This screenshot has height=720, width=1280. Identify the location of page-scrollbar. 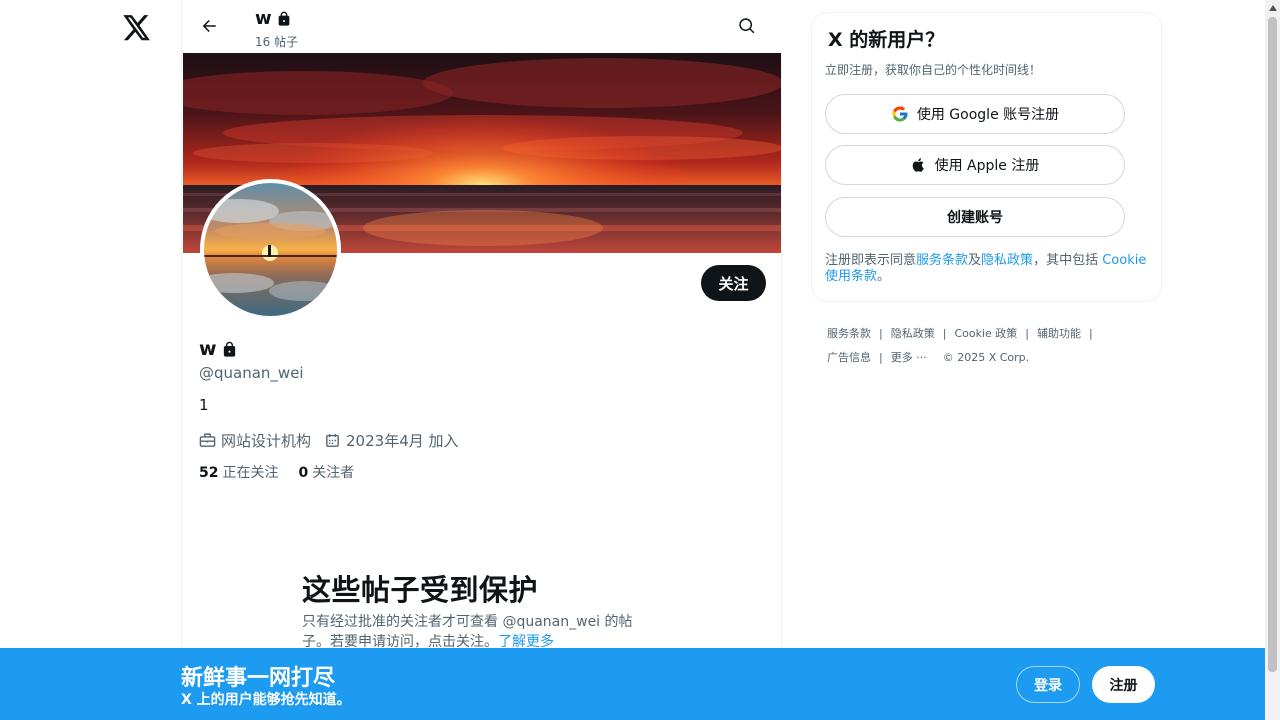
(1272, 360).